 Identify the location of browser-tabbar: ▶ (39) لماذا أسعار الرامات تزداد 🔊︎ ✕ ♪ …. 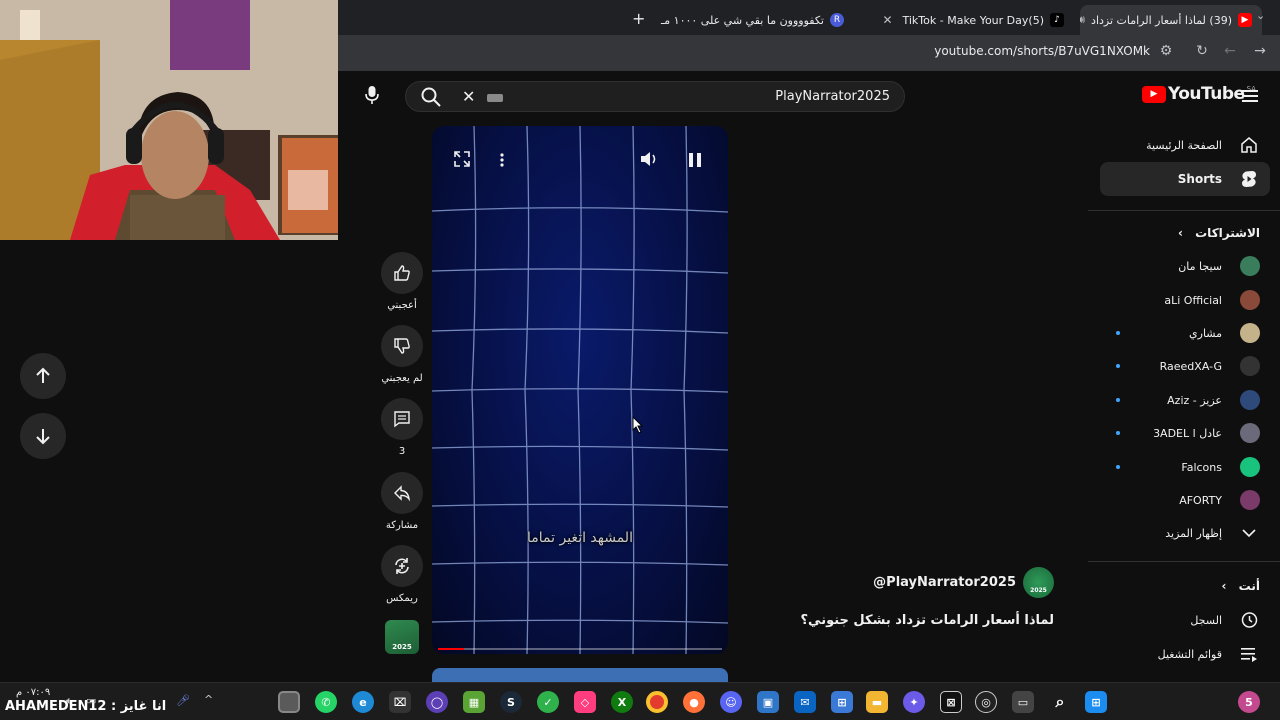
(809, 17).